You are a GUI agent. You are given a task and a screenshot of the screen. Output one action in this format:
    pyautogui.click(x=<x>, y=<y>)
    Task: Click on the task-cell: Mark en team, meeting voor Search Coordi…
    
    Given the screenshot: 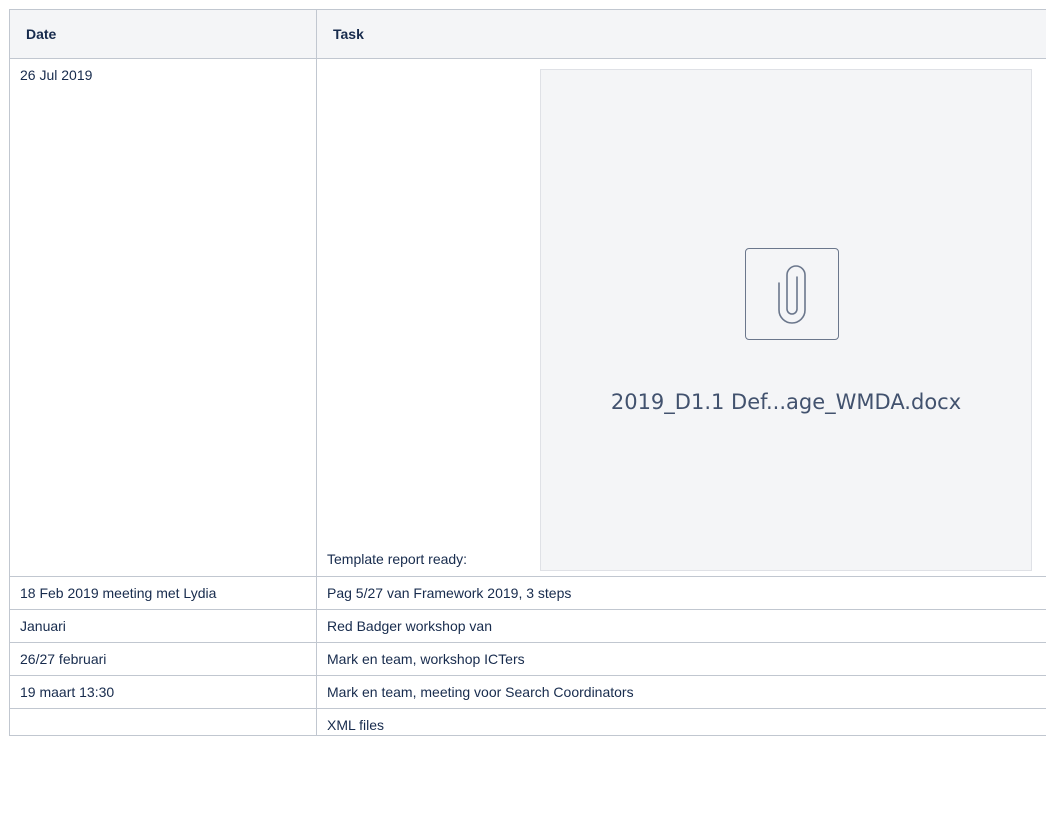 What is the action you would take?
    pyautogui.click(x=681, y=692)
    